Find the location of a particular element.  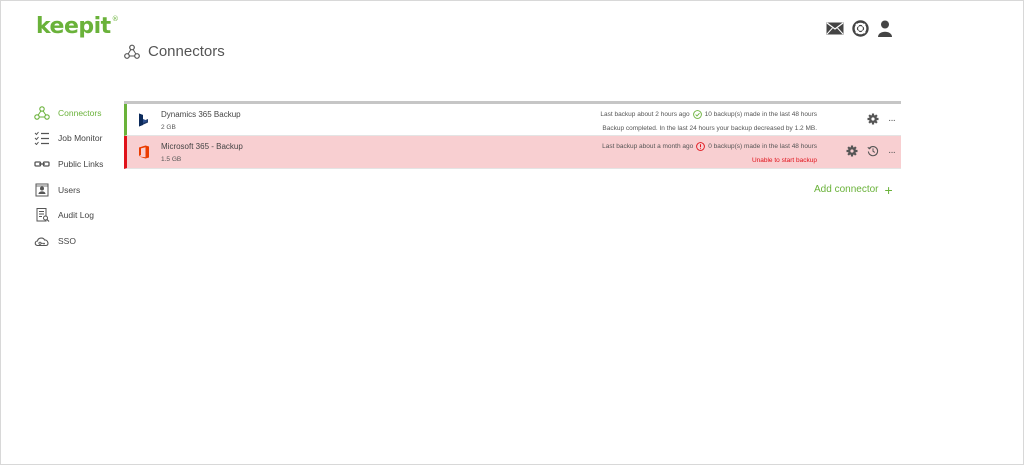

backup-count-text: 0 backup(s) made in the last 48 hours is located at coordinates (762, 146).